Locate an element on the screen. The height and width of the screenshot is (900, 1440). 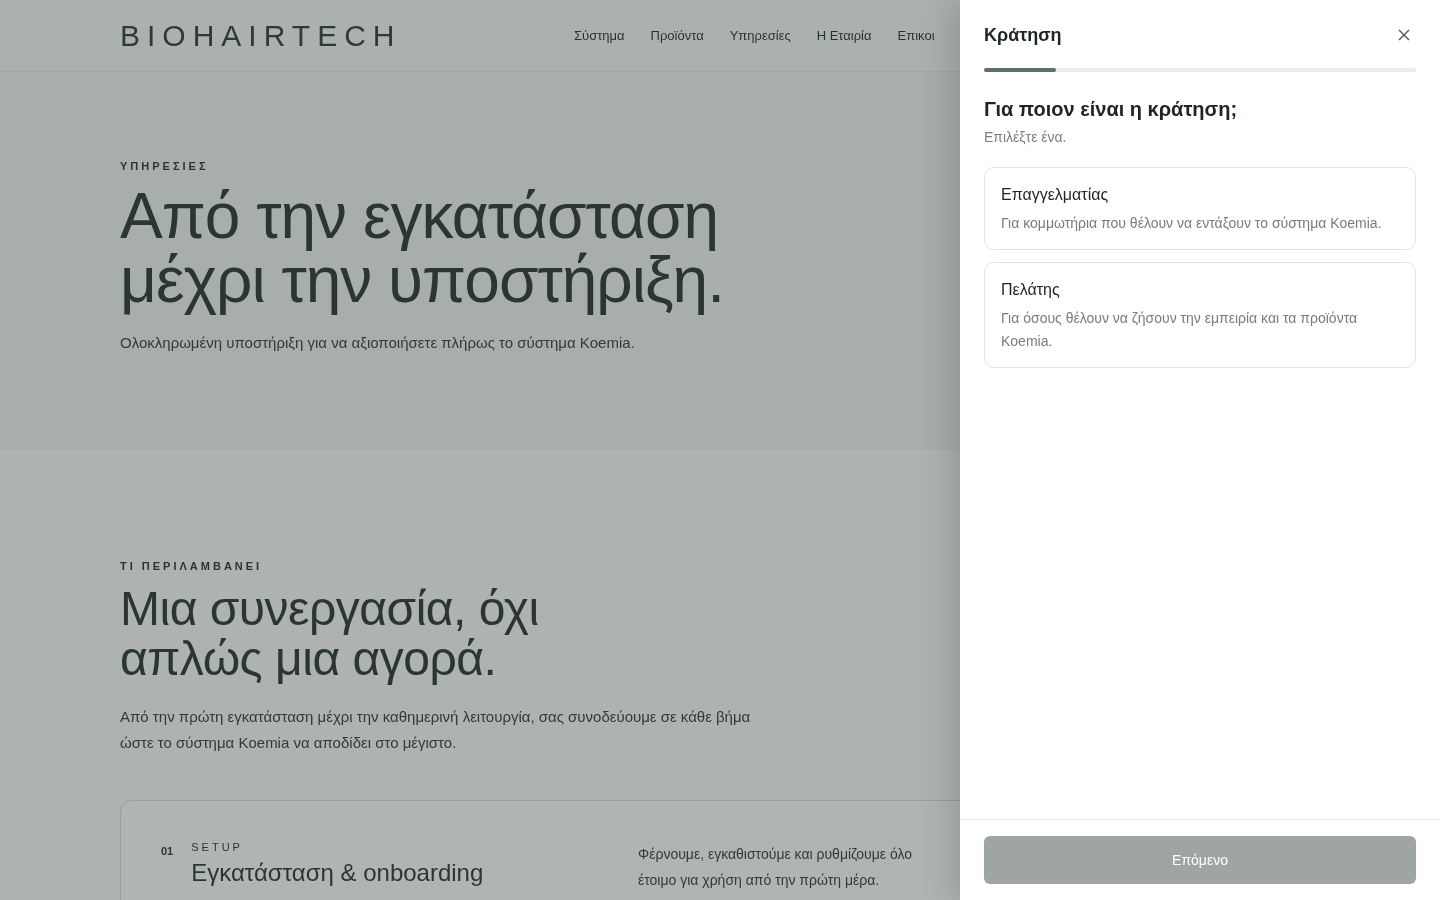
nav-link: Προϊόντα is located at coordinates (677, 35).